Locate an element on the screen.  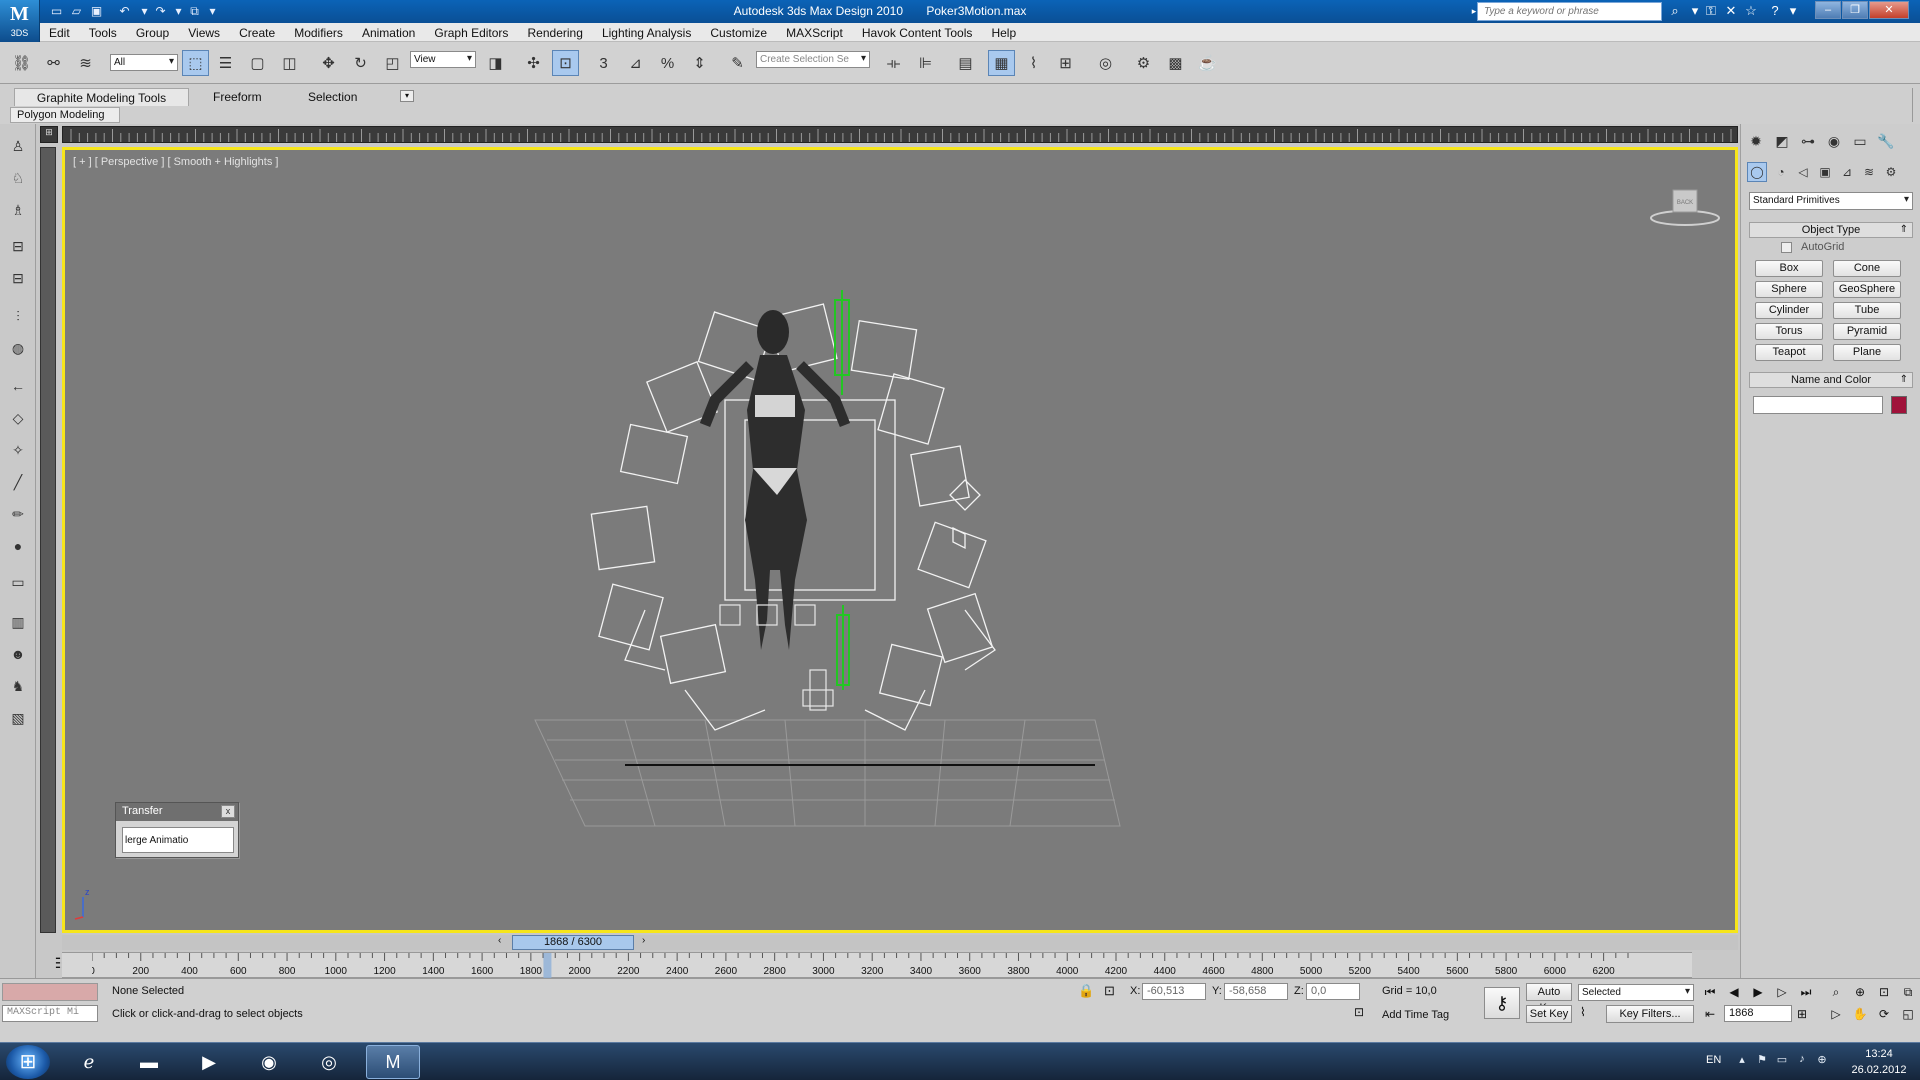
layer-manager-icon: ▤ is located at coordinates (965, 63).